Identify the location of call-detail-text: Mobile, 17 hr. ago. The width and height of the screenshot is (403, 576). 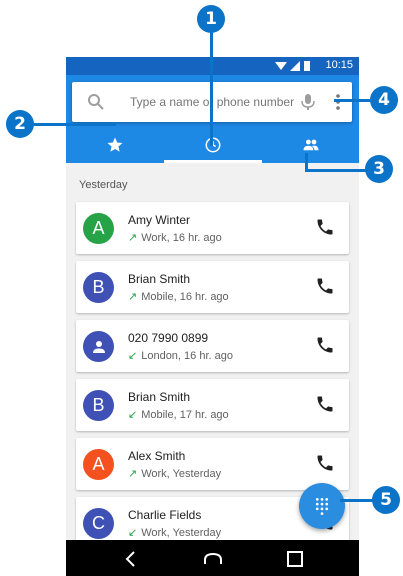
(185, 415).